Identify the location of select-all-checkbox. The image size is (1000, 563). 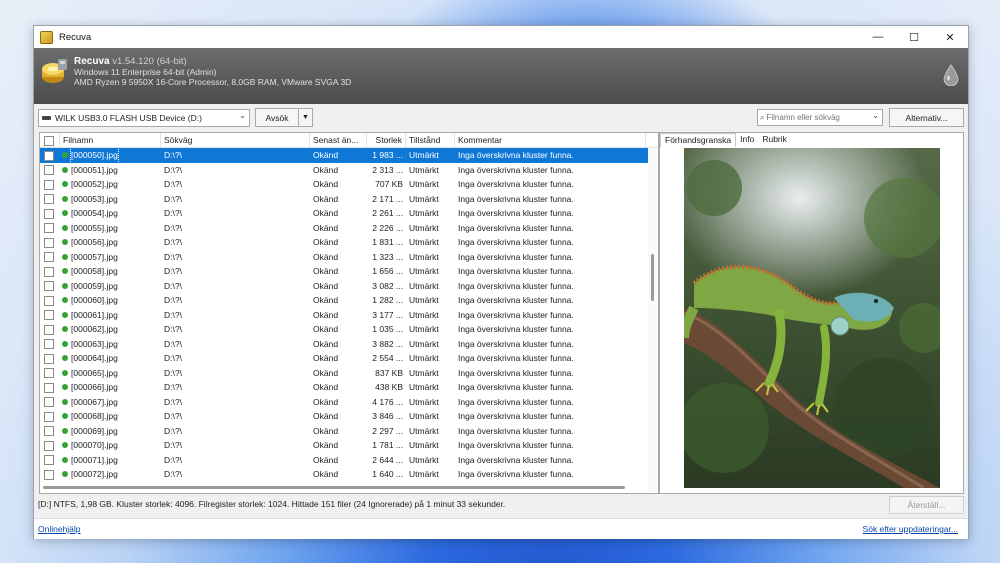
(49, 140).